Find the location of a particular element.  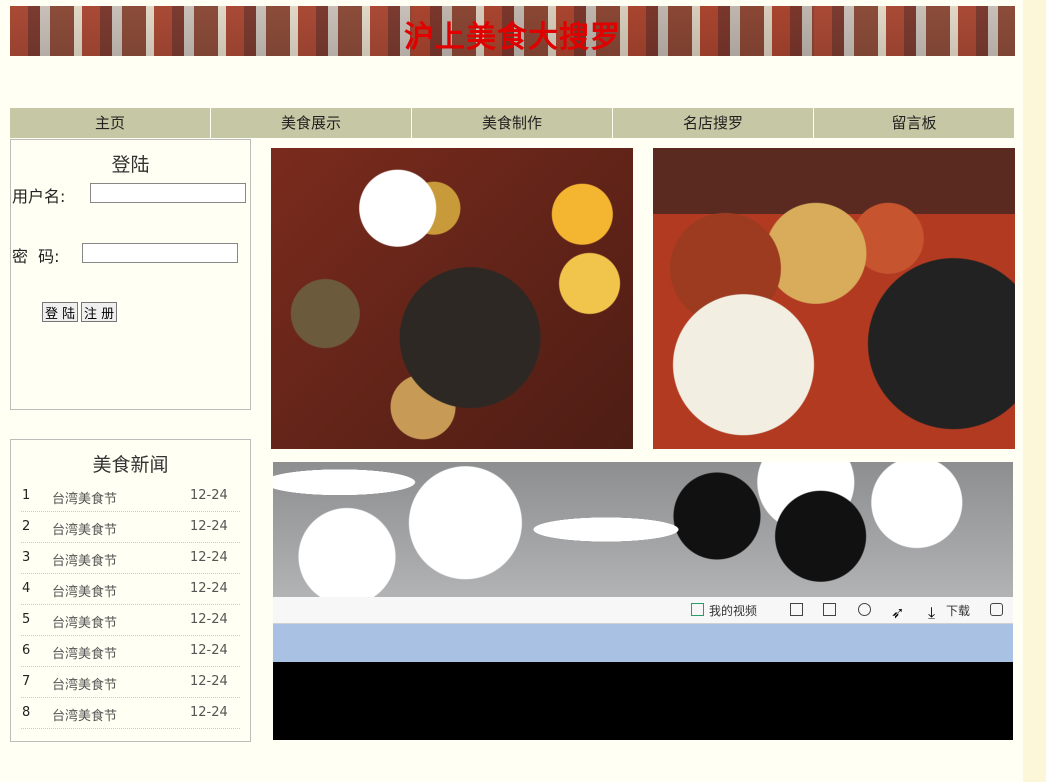

password-input is located at coordinates (160, 253).